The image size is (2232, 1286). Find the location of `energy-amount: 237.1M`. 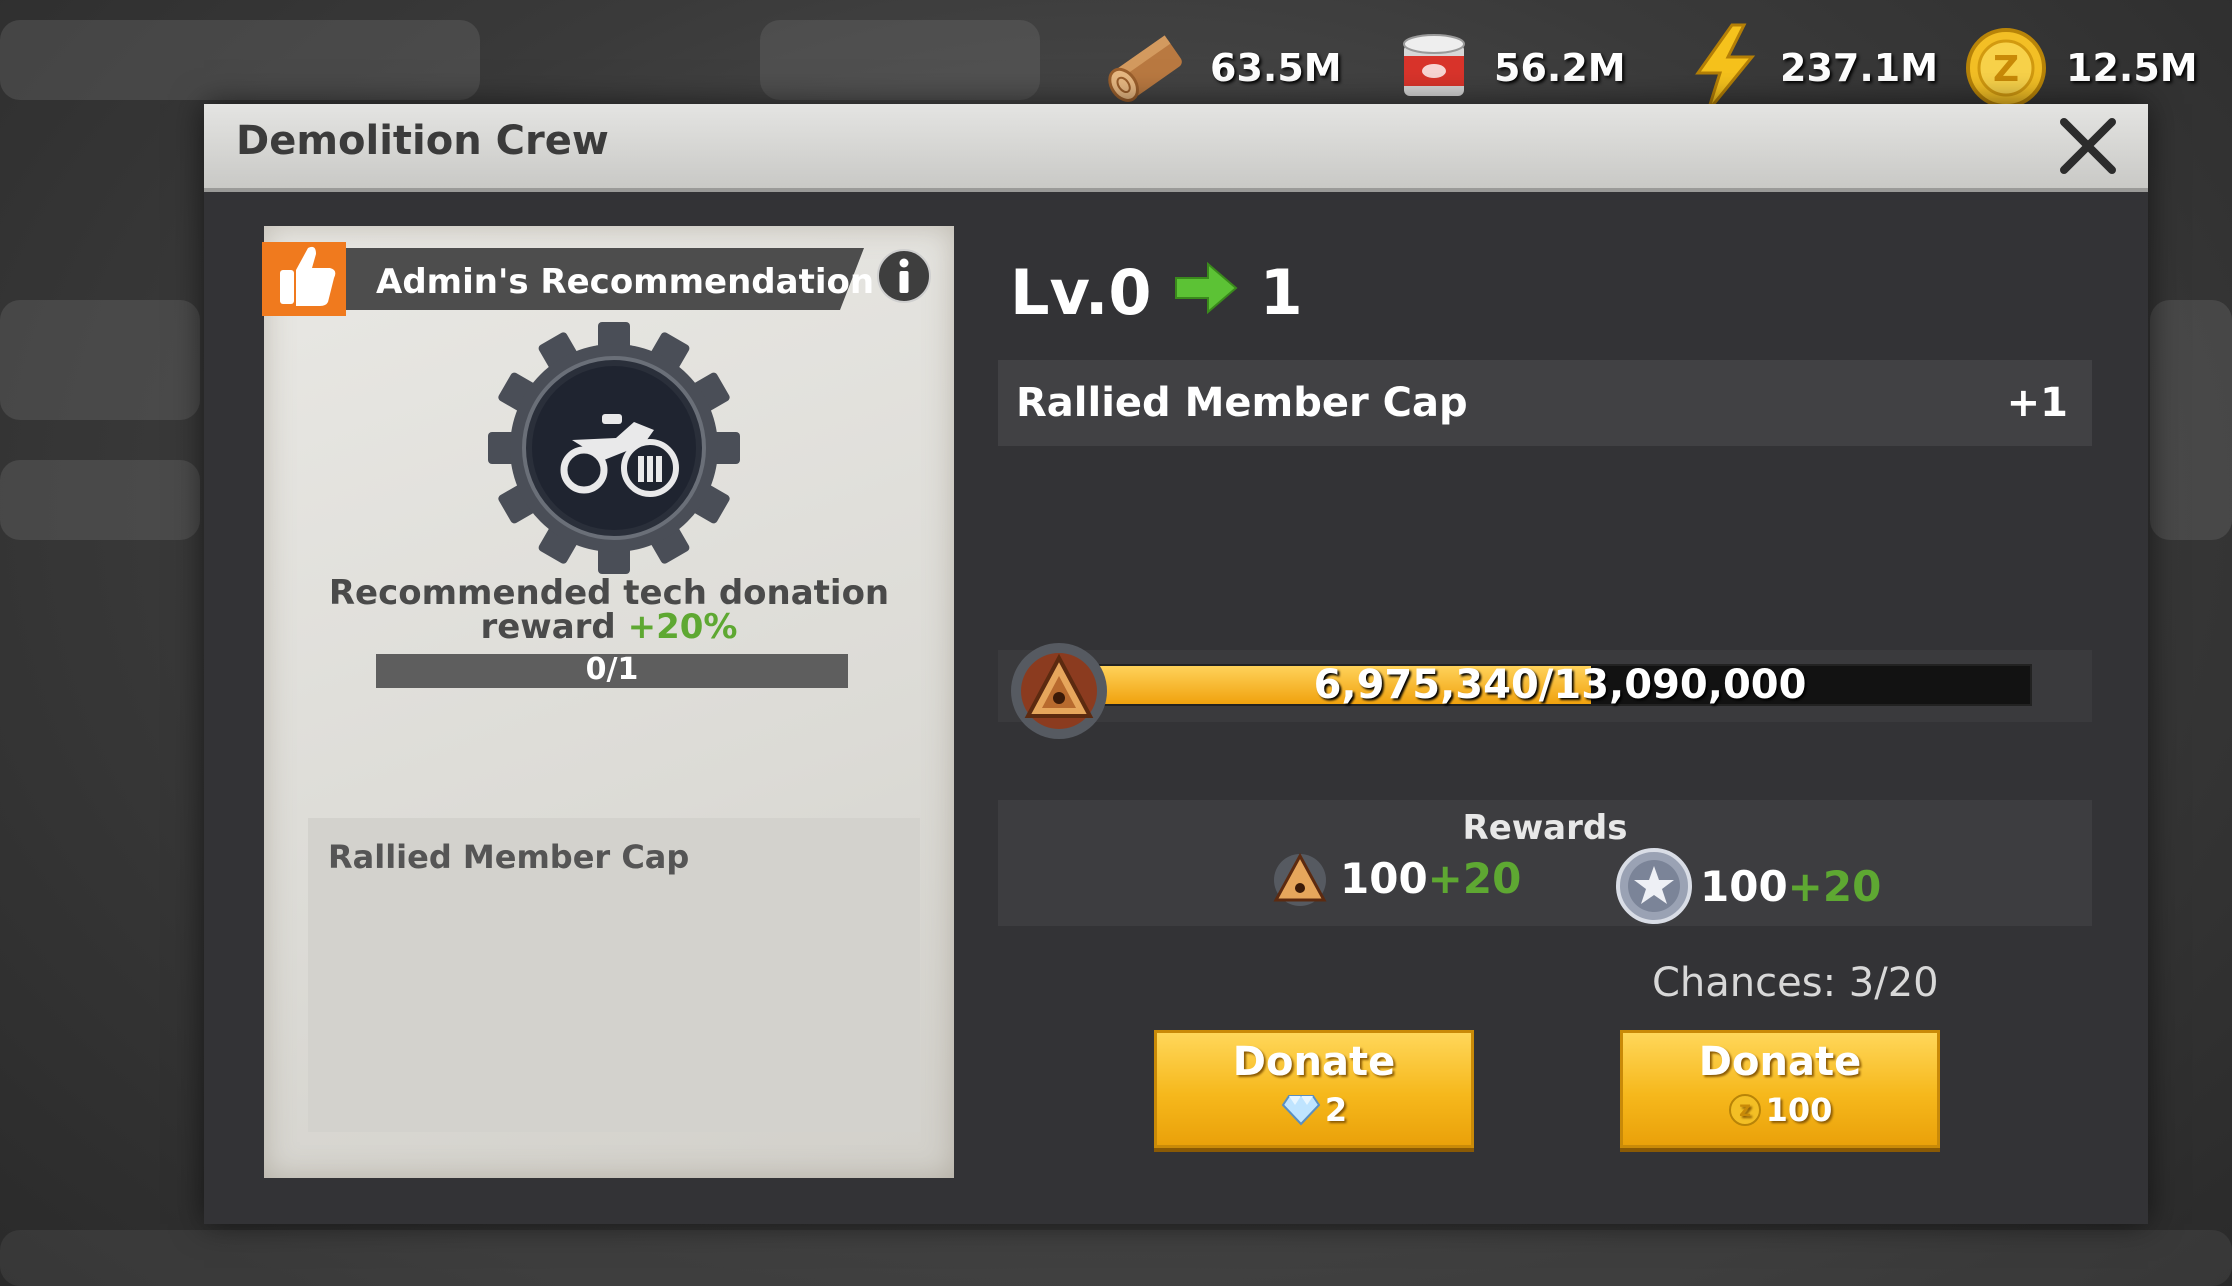

energy-amount: 237.1M is located at coordinates (1859, 68).